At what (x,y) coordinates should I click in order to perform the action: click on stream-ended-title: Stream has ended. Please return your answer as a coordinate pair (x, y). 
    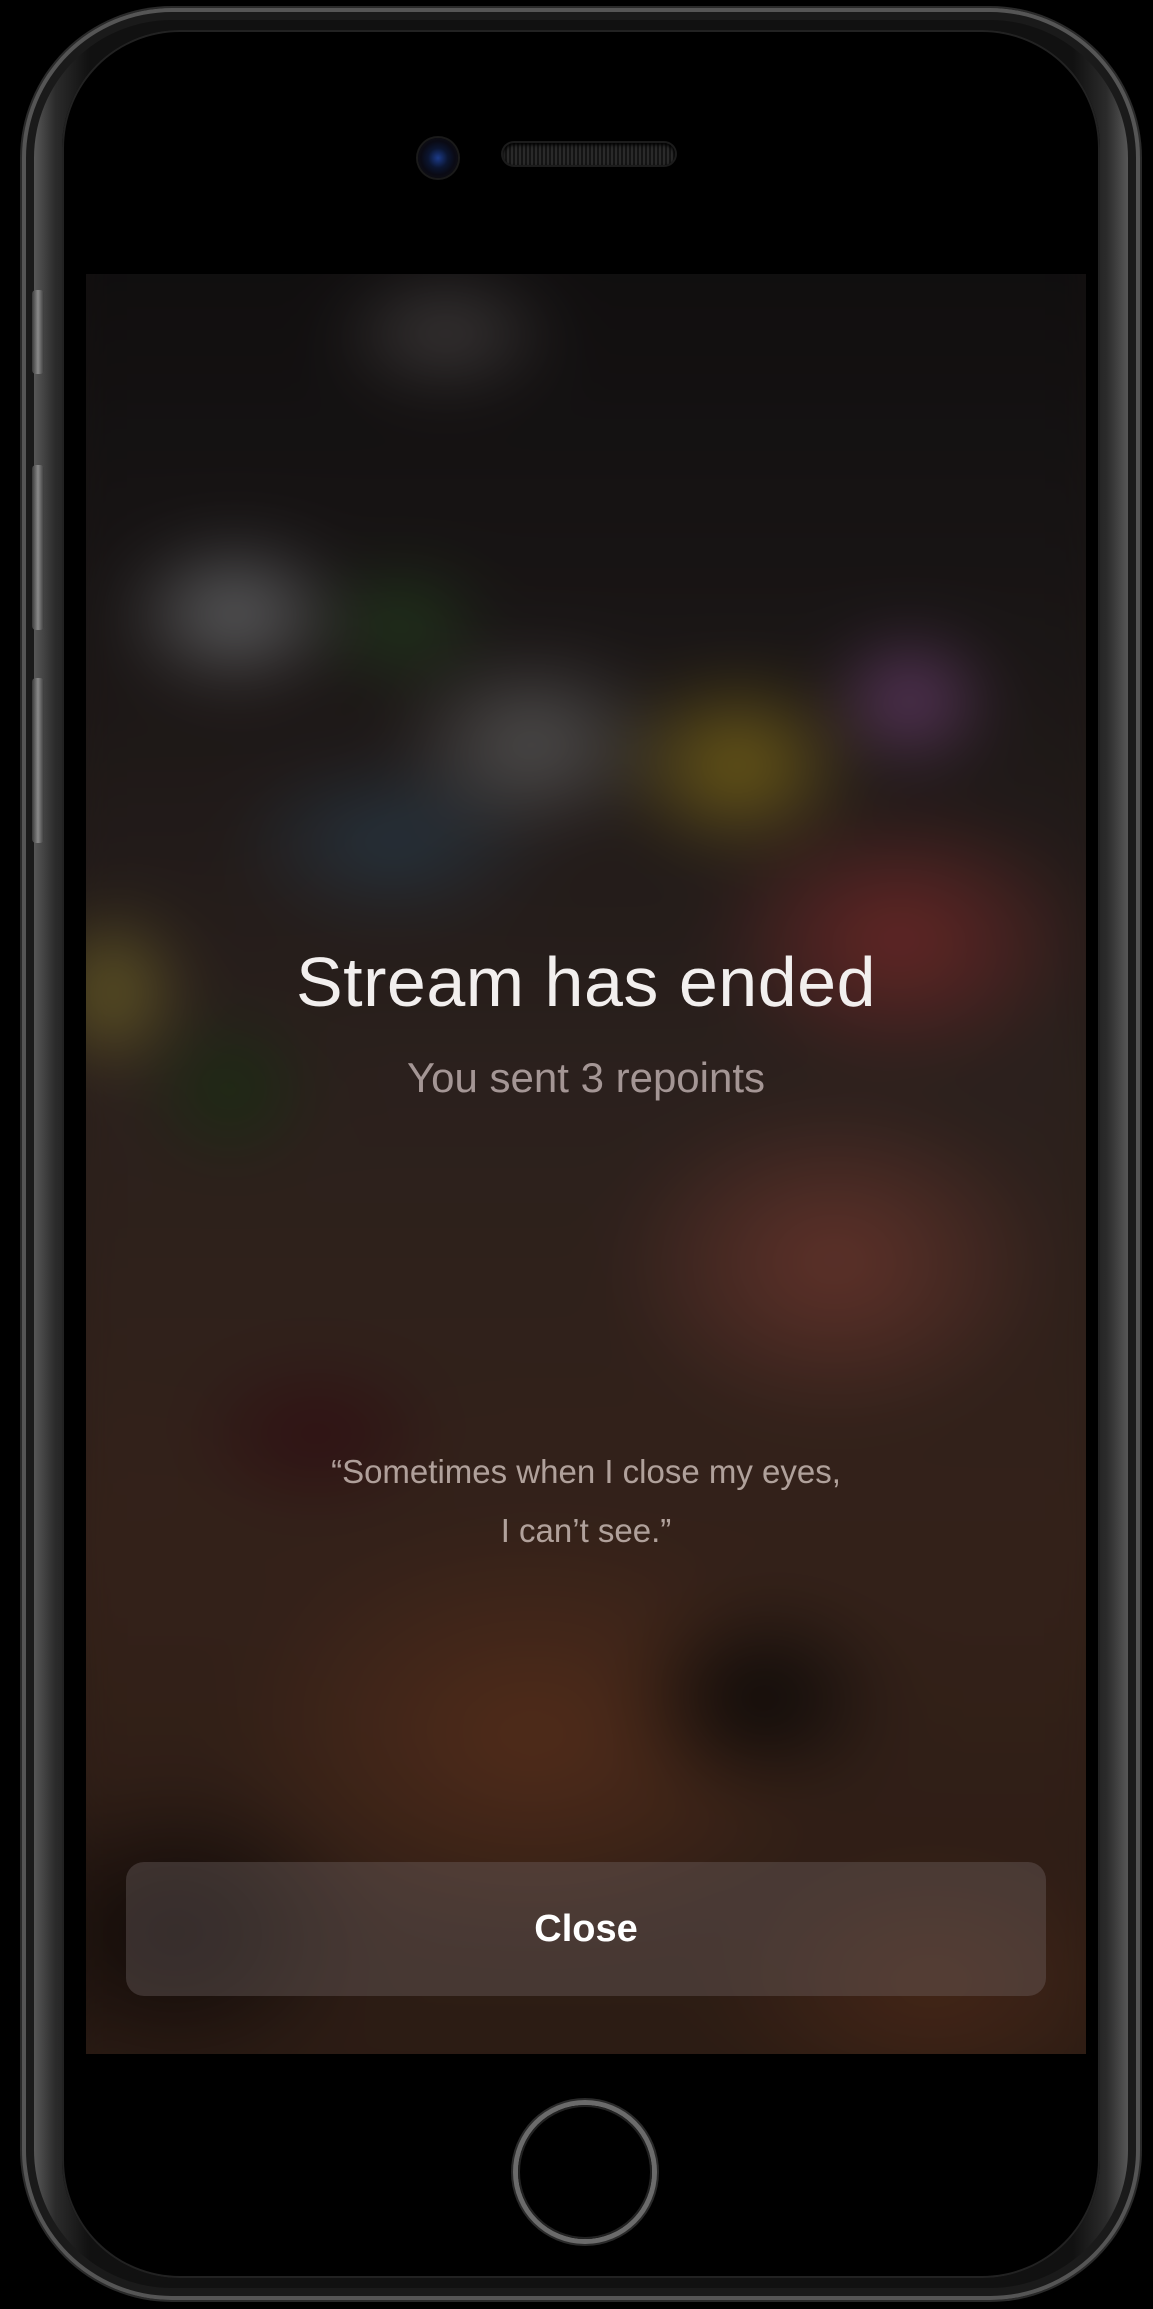
    Looking at the image, I should click on (586, 982).